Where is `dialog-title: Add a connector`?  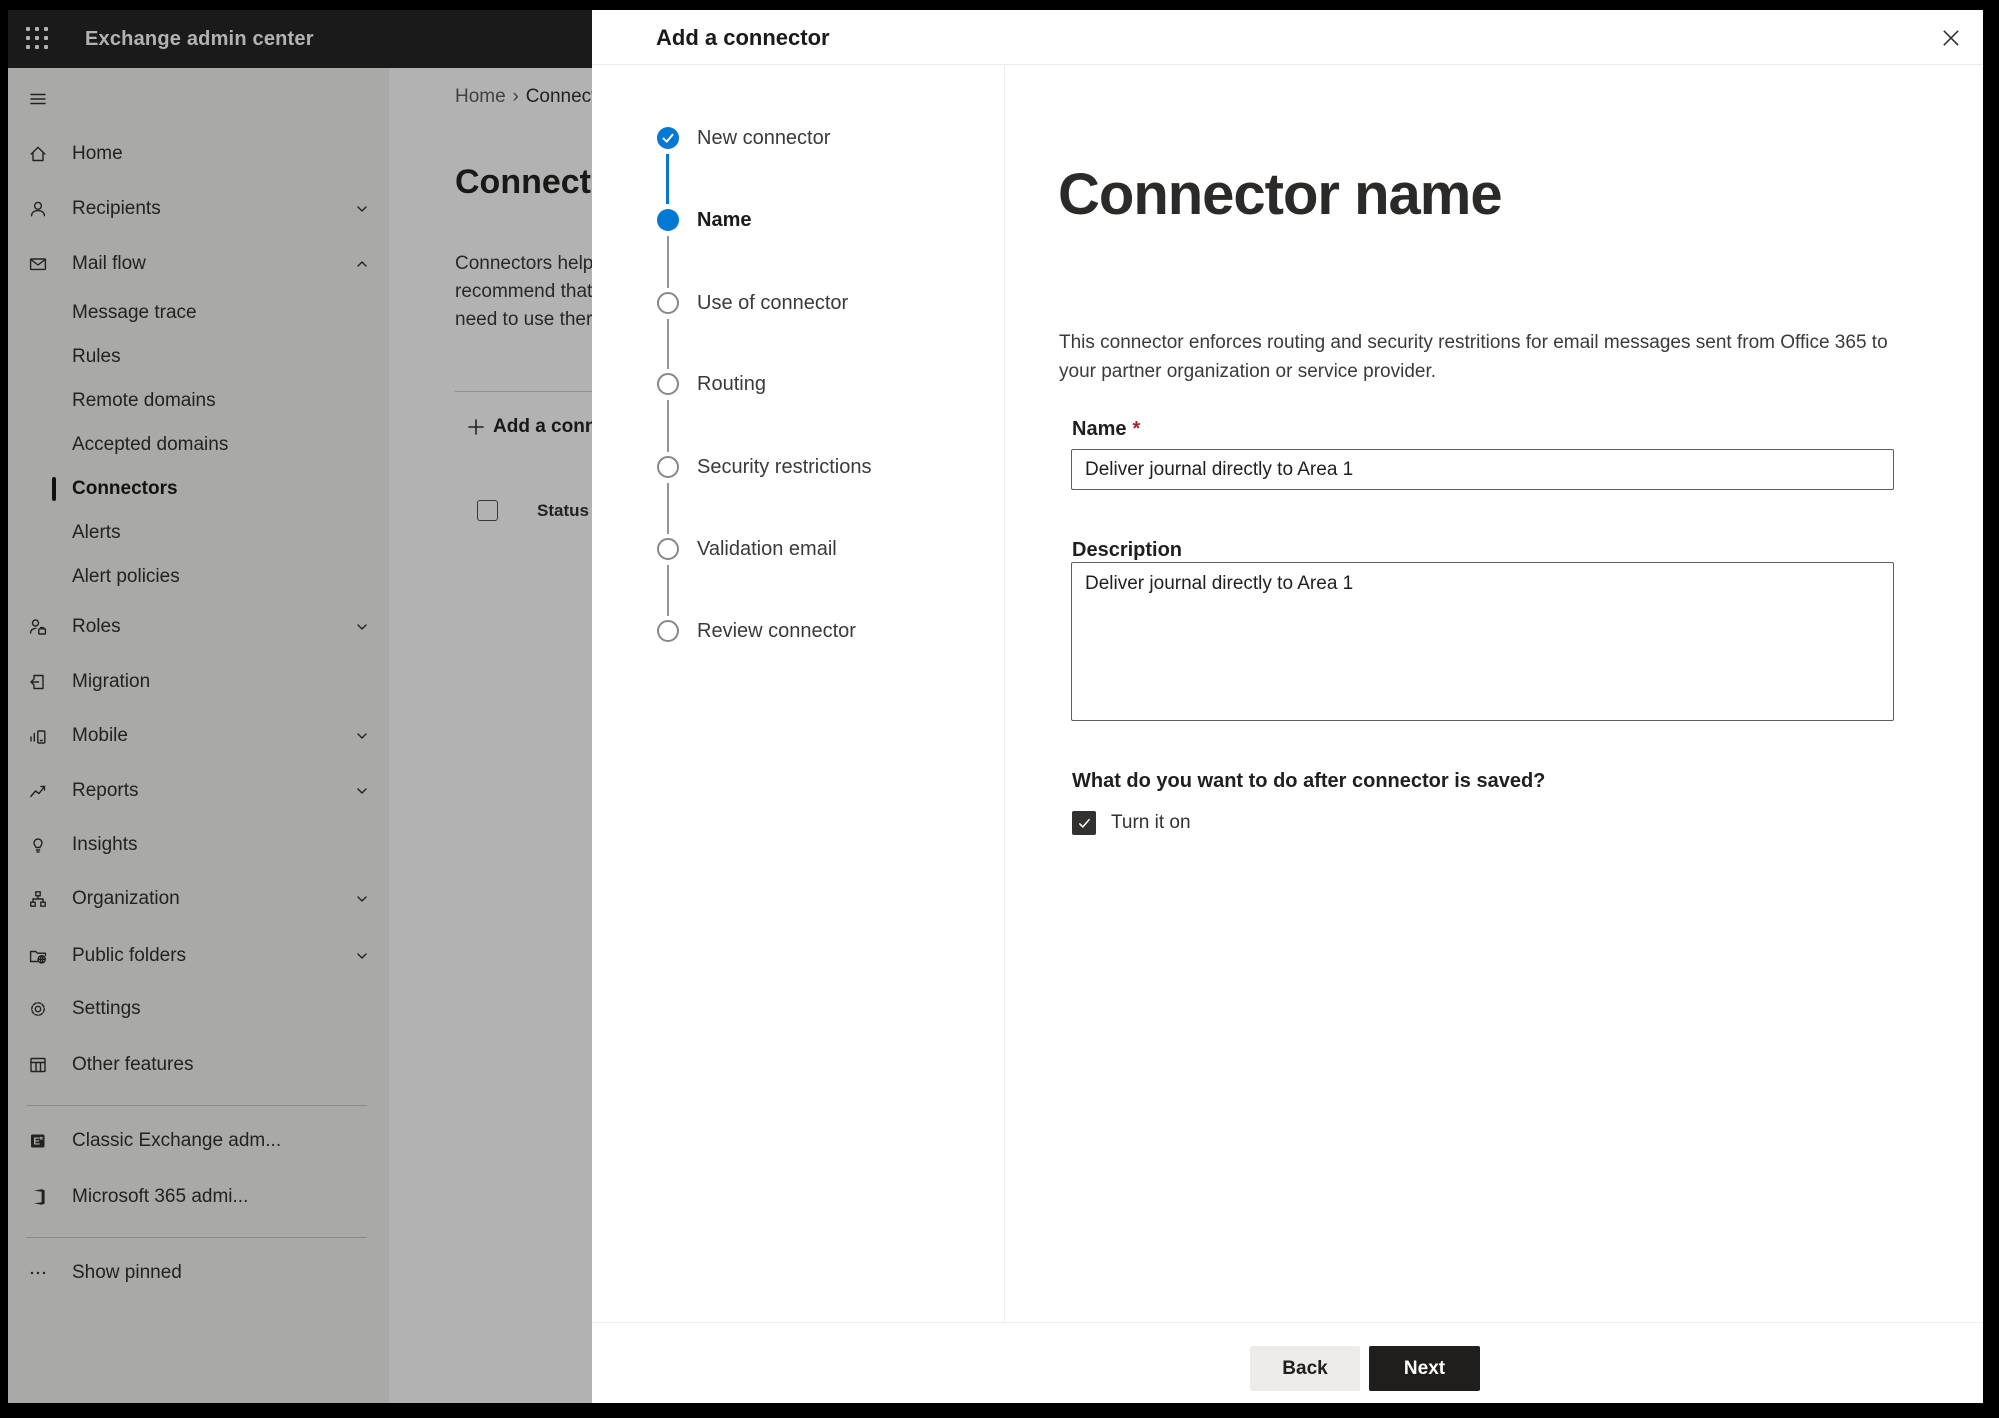 dialog-title: Add a connector is located at coordinates (743, 37).